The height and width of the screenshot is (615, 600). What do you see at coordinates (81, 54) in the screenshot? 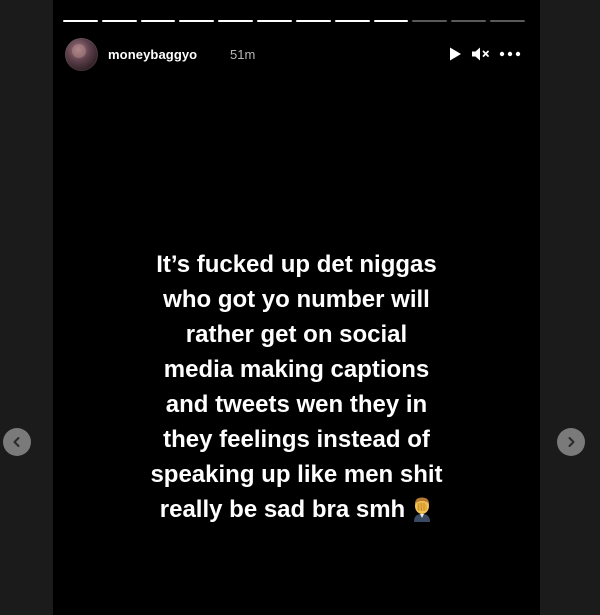
I see `avatar` at bounding box center [81, 54].